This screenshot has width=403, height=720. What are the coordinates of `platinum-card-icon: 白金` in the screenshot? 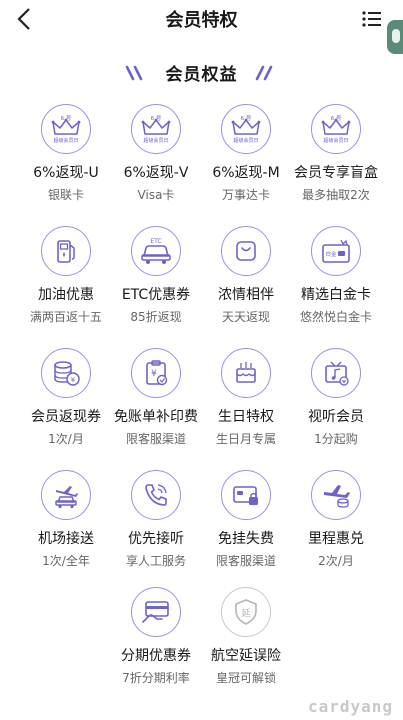 It's located at (336, 251).